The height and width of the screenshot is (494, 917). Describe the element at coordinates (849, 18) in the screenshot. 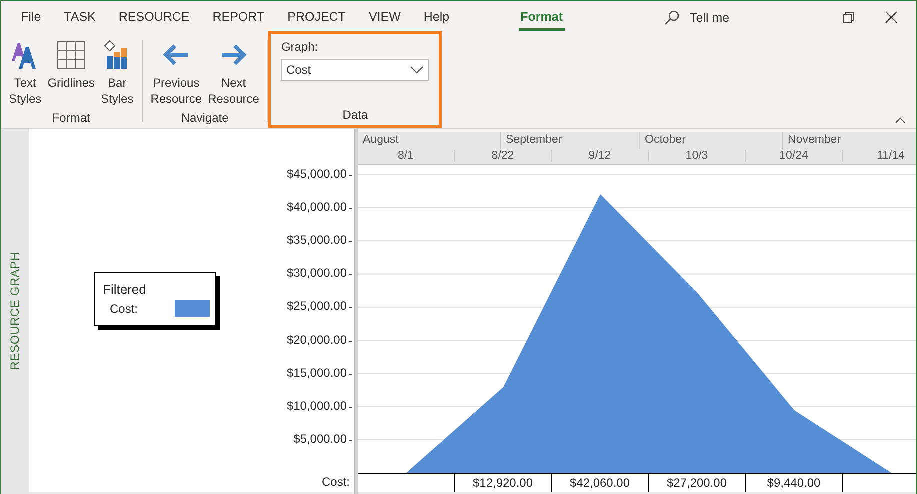

I see `restore-icon` at that location.